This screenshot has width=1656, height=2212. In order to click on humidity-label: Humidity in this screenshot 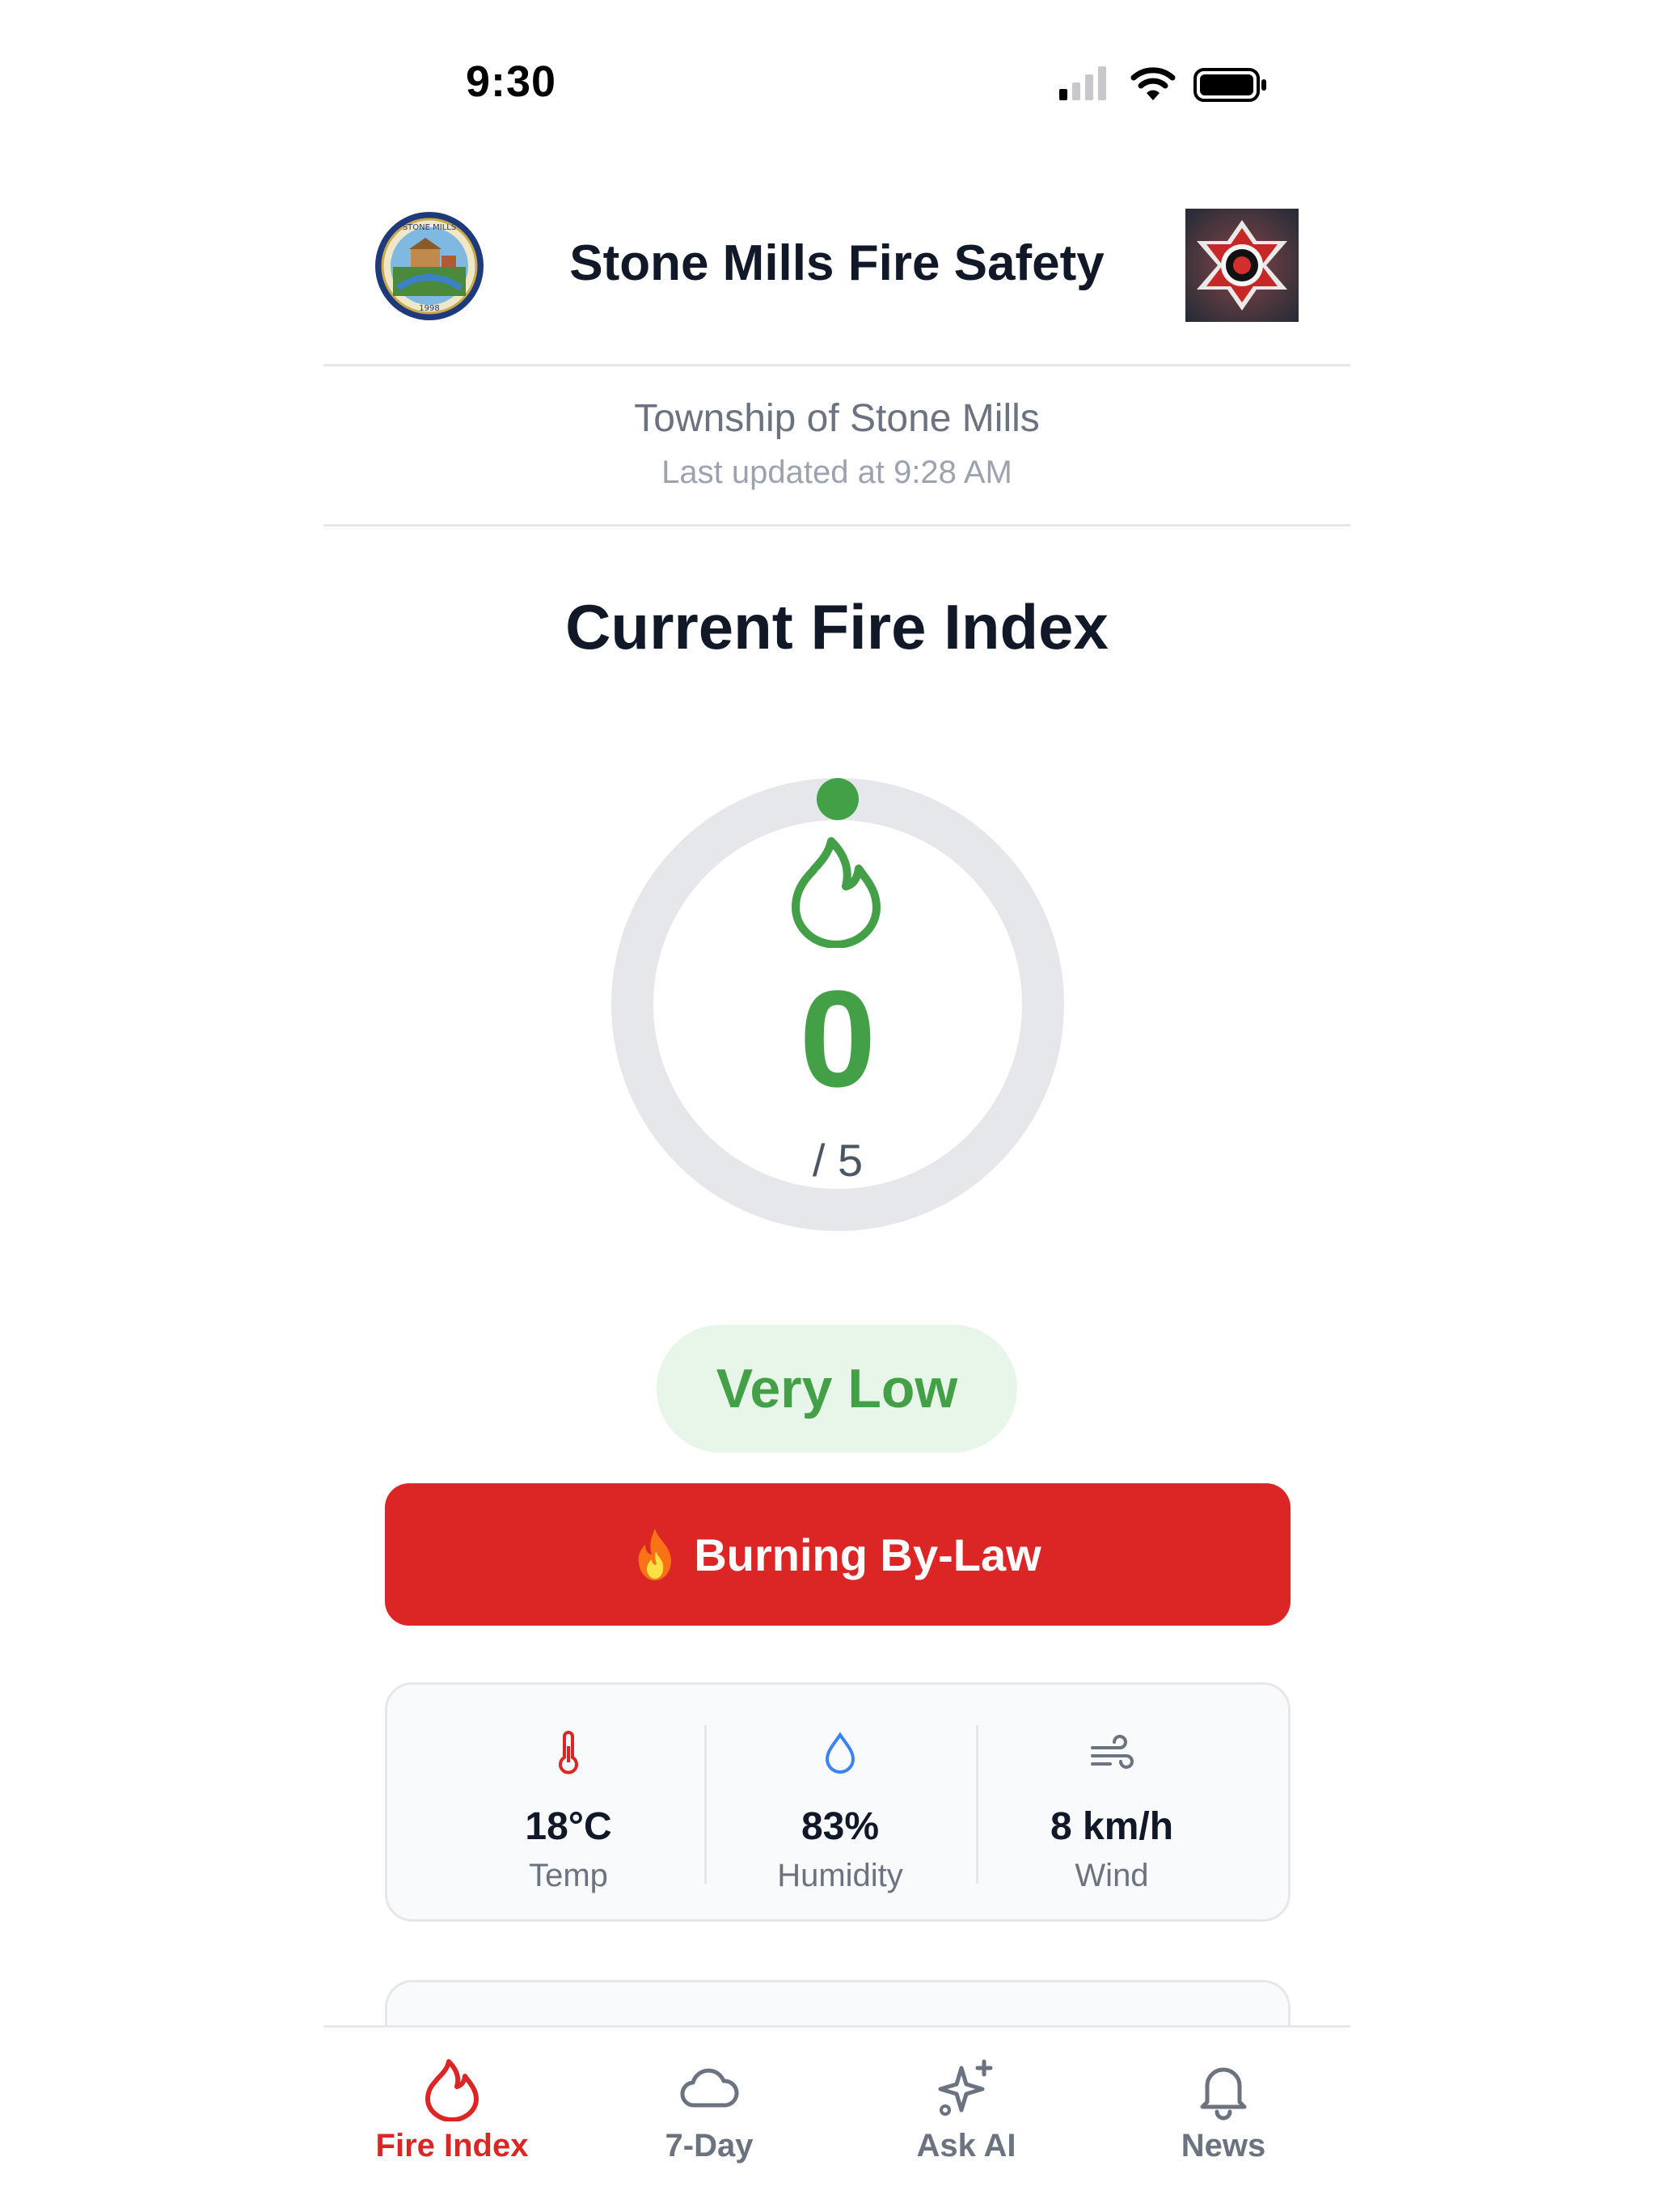, I will do `click(840, 1875)`.